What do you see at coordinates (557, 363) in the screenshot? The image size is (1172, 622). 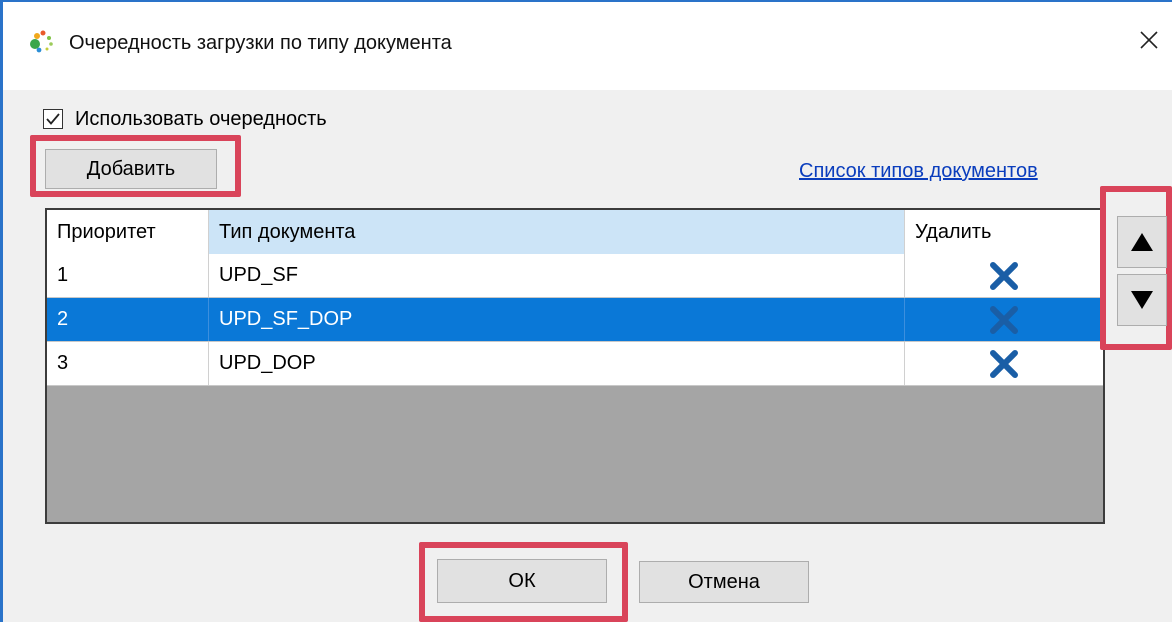 I see `doc-type-cell: UPD_DOP` at bounding box center [557, 363].